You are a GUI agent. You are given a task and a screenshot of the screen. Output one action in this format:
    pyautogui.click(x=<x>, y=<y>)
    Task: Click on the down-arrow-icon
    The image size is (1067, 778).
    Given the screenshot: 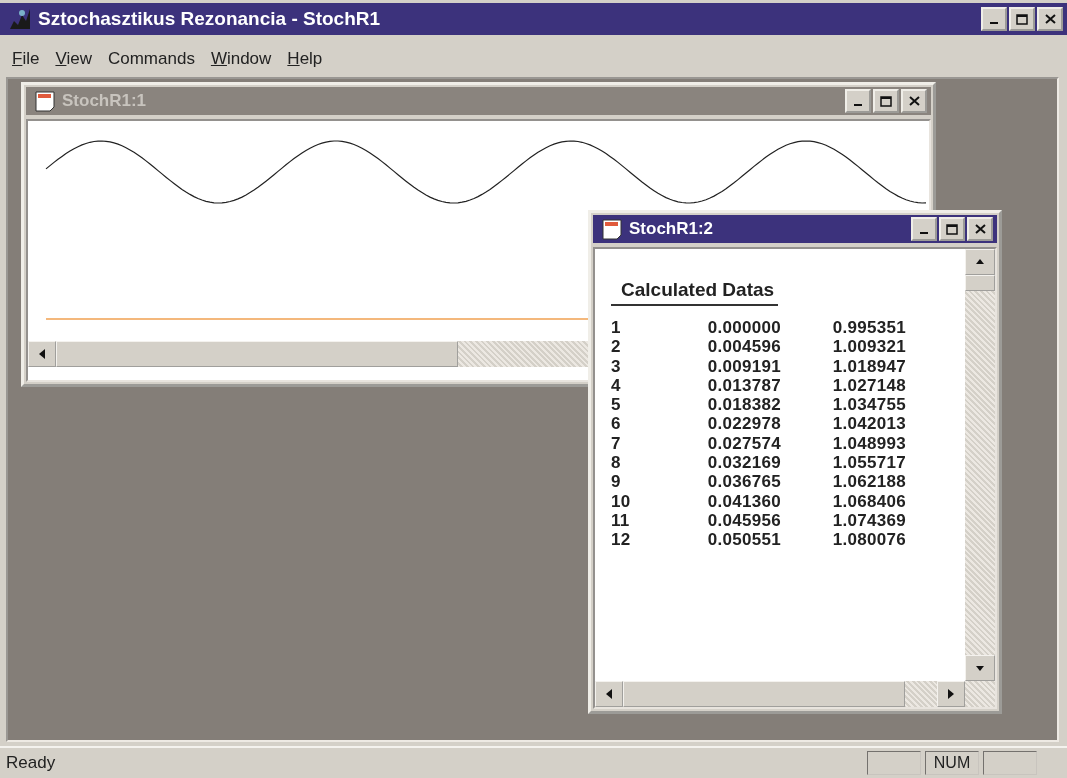 What is the action you would take?
    pyautogui.click(x=980, y=668)
    